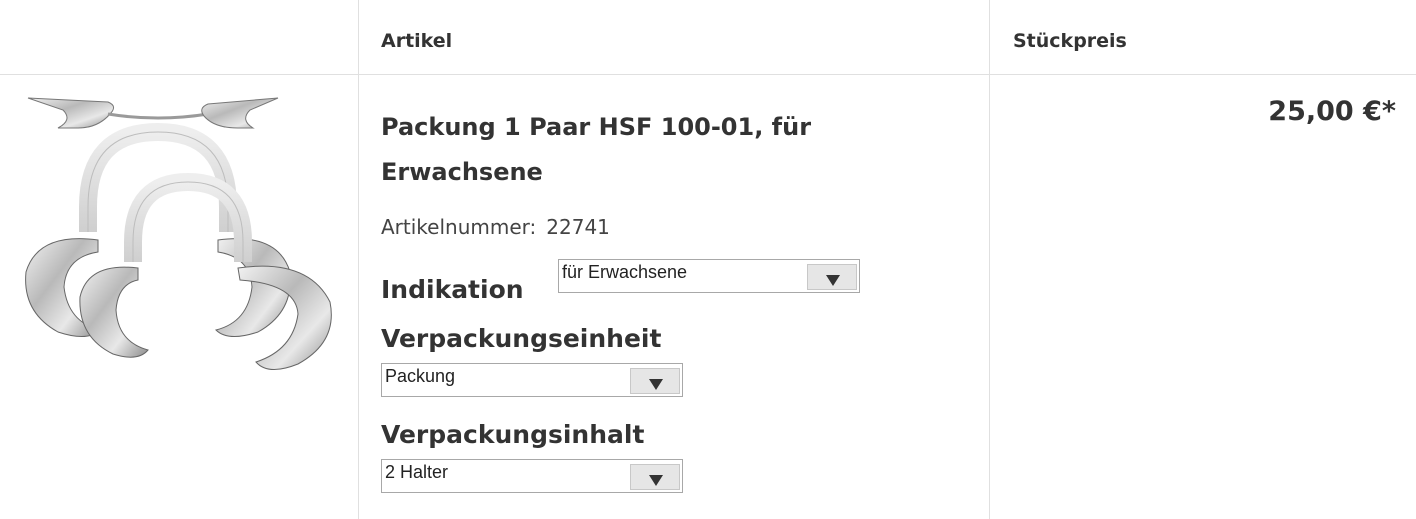 The width and height of the screenshot is (1416, 519). What do you see at coordinates (513, 434) in the screenshot?
I see `option-label-verpackungsinhalt: Verpackungsinhalt` at bounding box center [513, 434].